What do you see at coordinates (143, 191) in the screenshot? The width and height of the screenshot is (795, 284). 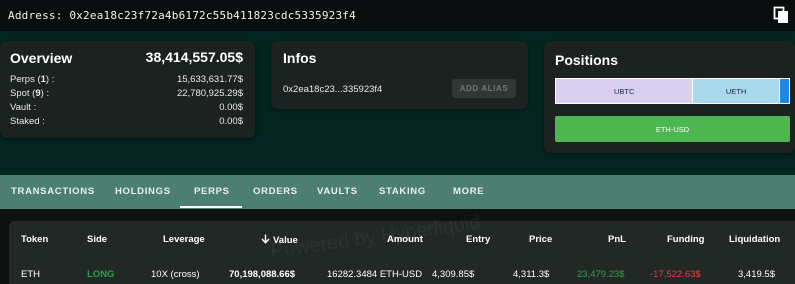 I see `tab-holdings: HOLDINGS` at bounding box center [143, 191].